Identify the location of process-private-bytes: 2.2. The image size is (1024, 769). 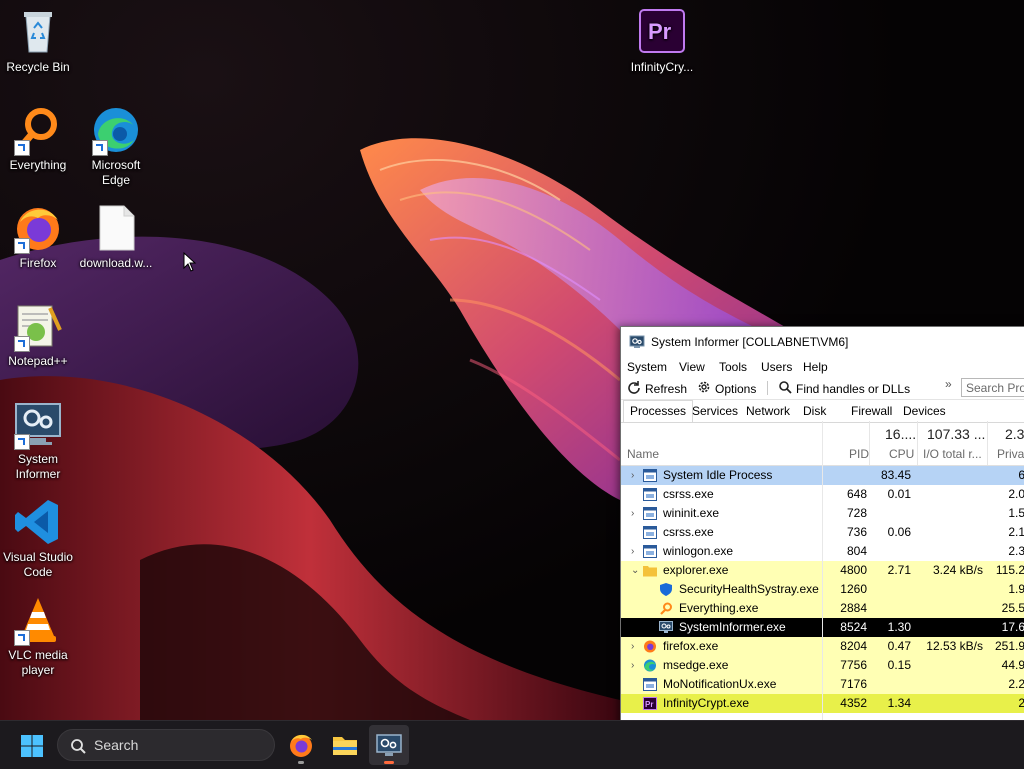
(1016, 684).